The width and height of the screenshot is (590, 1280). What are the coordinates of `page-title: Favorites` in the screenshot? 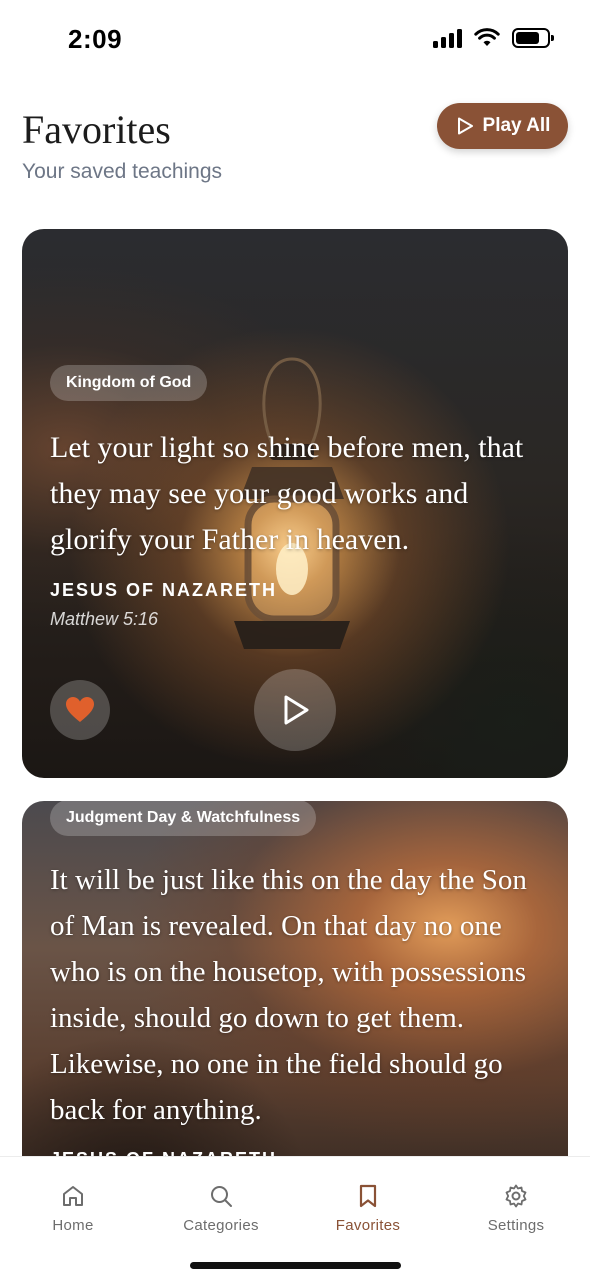 It's located at (96, 129).